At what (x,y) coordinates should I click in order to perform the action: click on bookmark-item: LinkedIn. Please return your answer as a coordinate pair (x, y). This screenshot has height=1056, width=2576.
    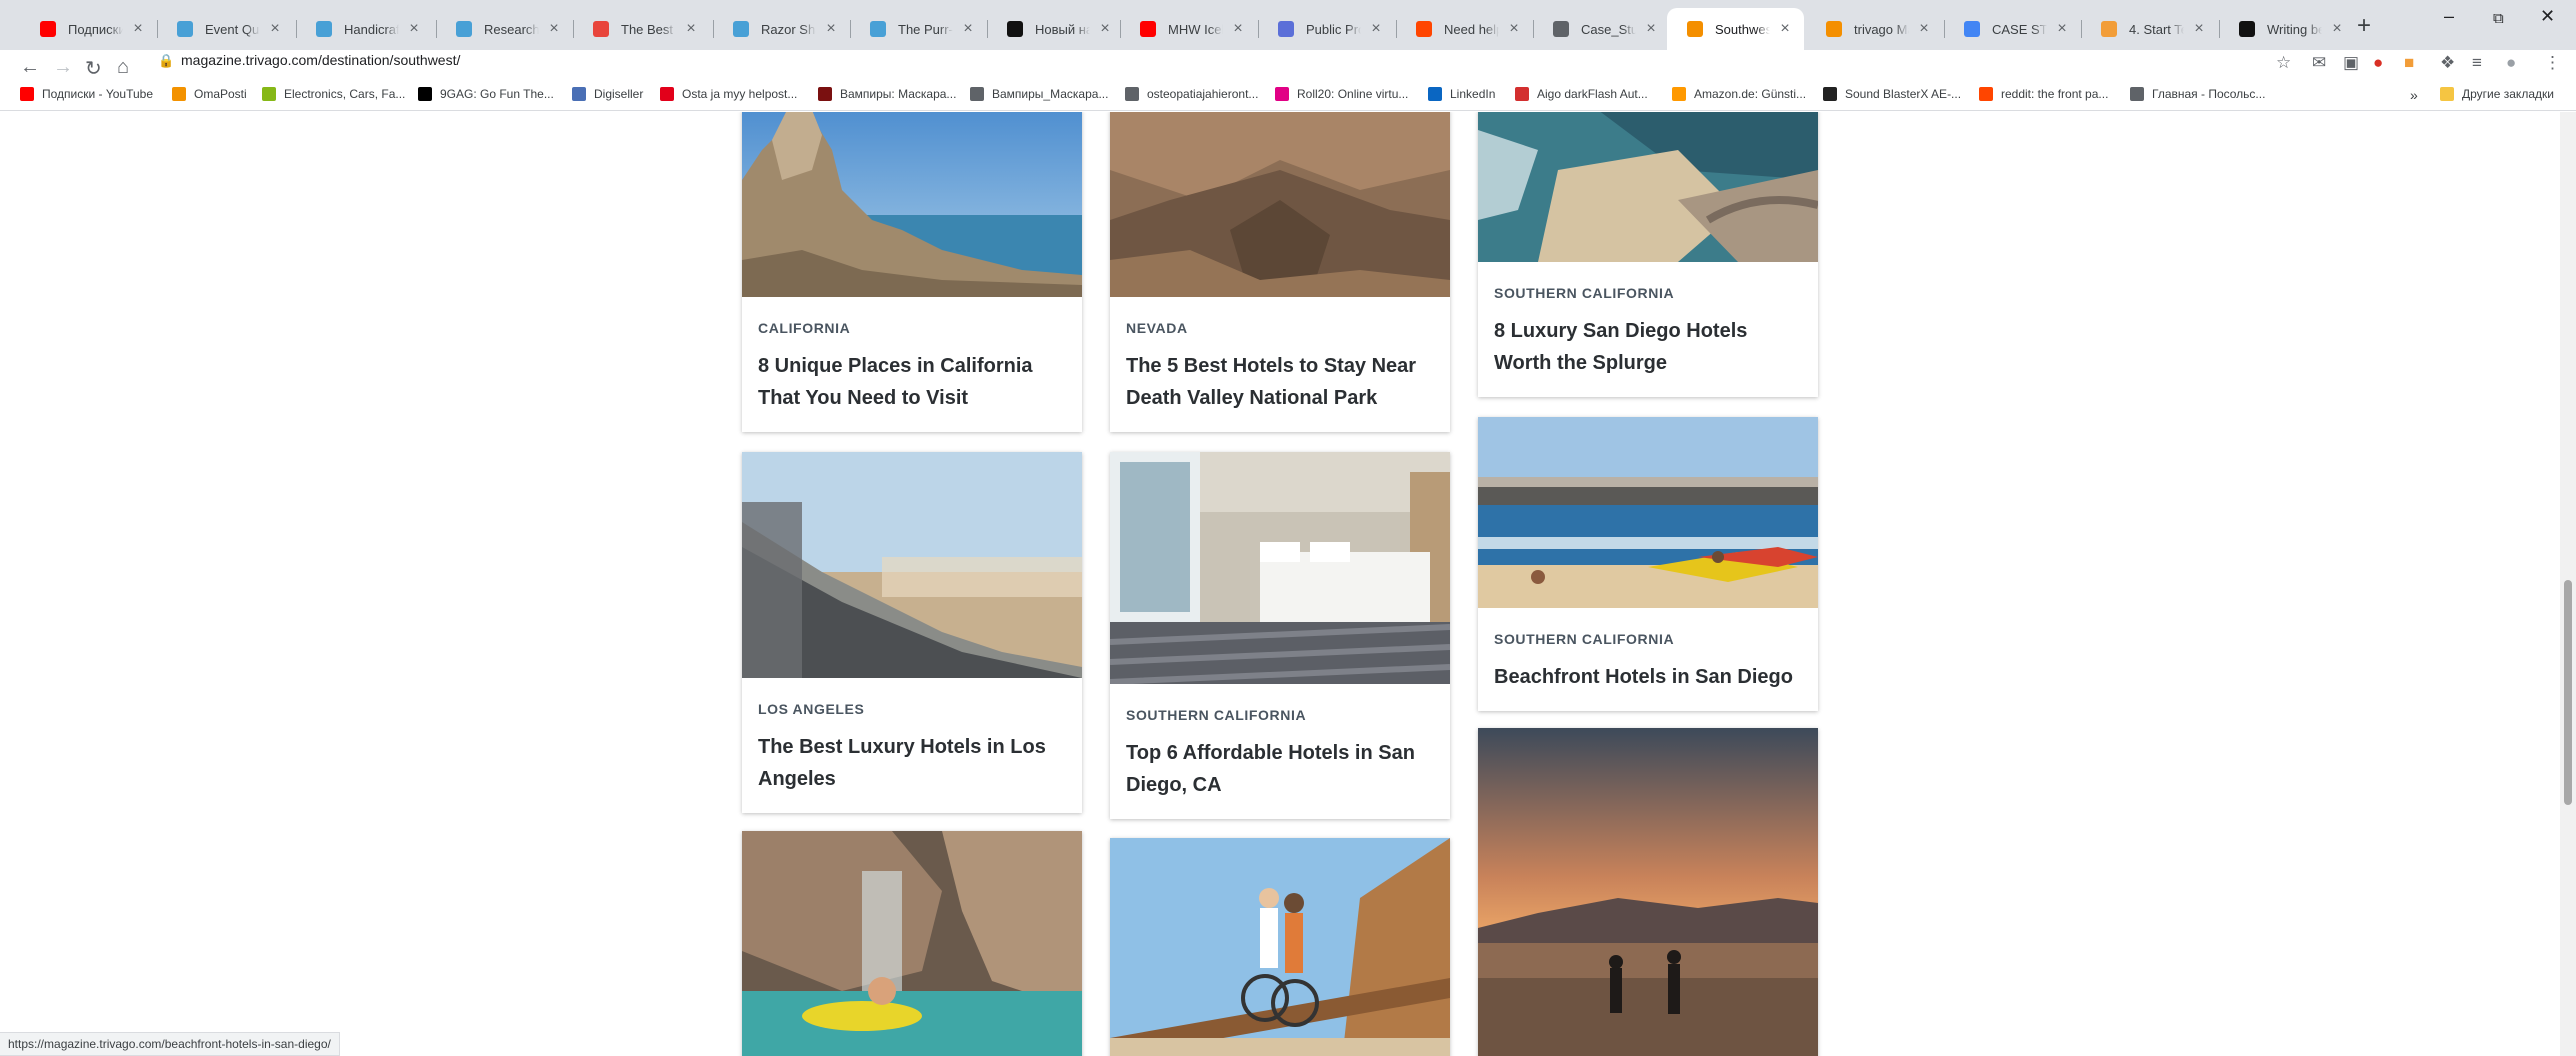
    Looking at the image, I should click on (1461, 94).